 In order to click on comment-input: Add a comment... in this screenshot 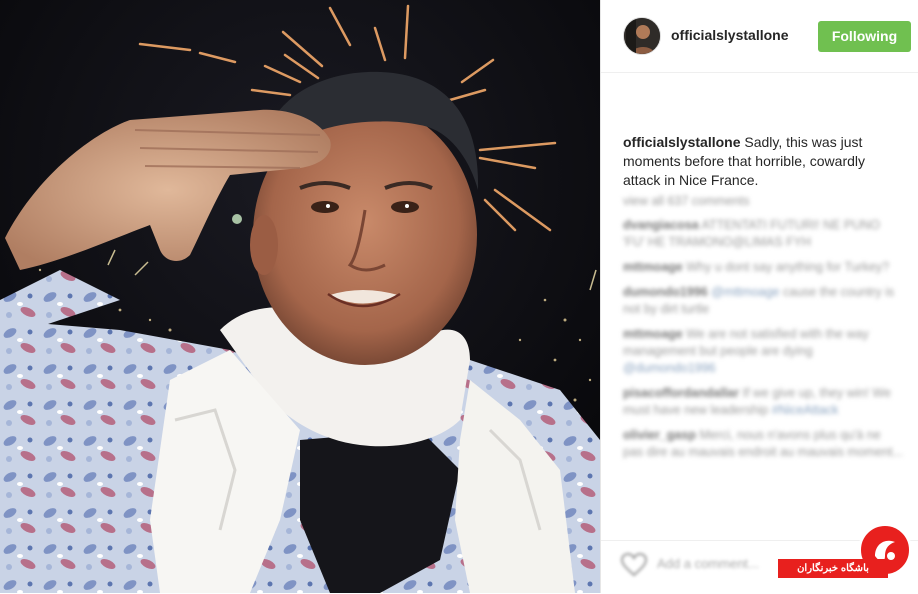, I will do `click(708, 563)`.